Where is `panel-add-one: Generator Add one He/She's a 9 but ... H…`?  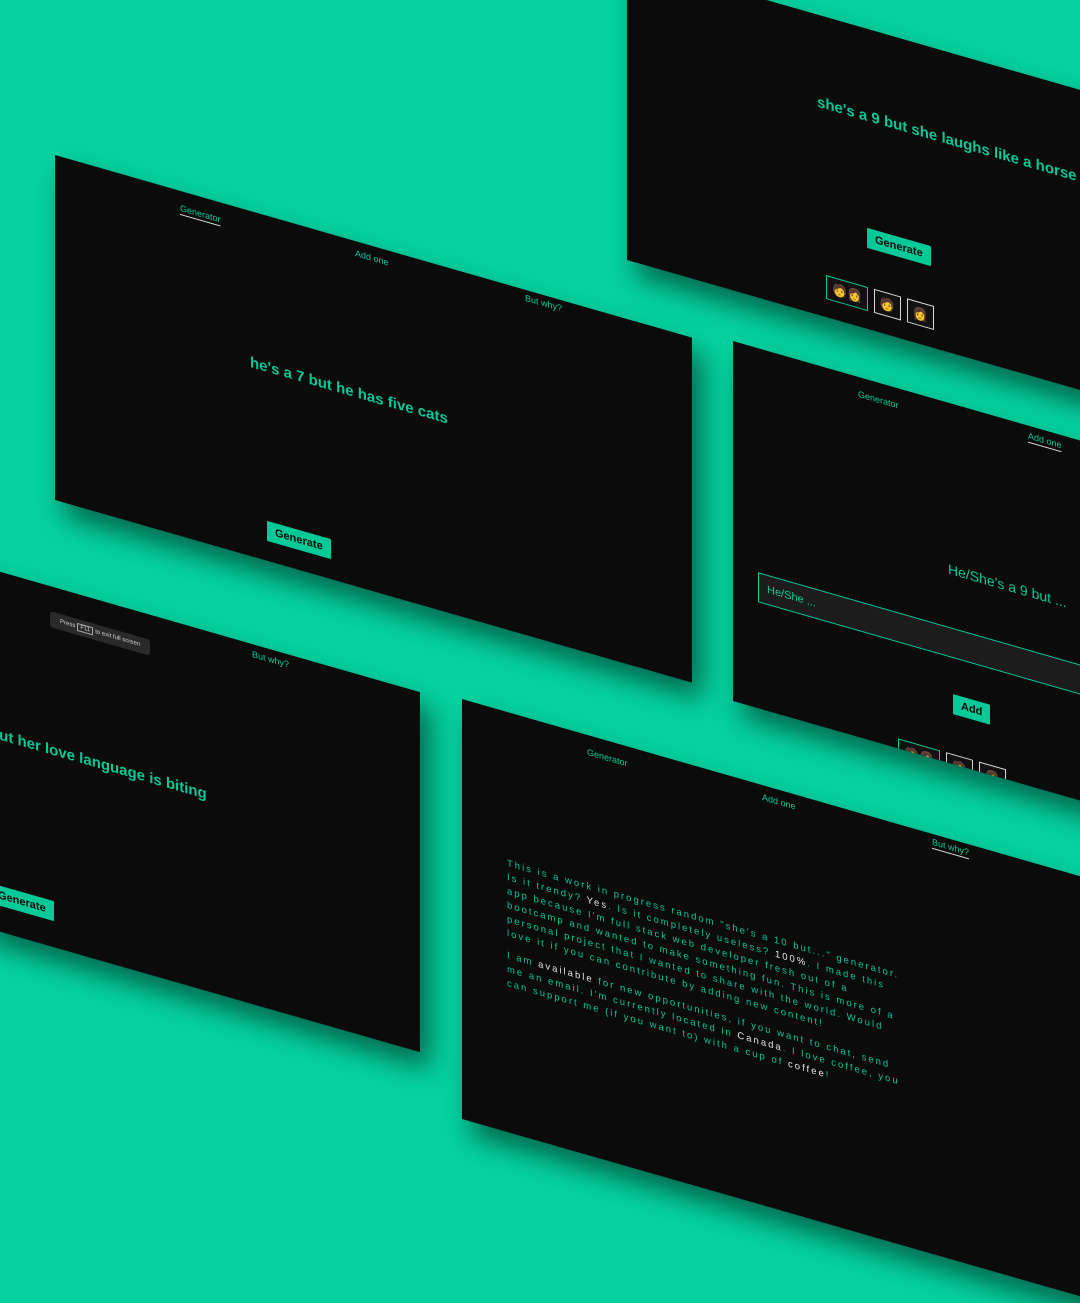
panel-add-one: Generator Add one He/She's a 9 but ... H… is located at coordinates (906, 586).